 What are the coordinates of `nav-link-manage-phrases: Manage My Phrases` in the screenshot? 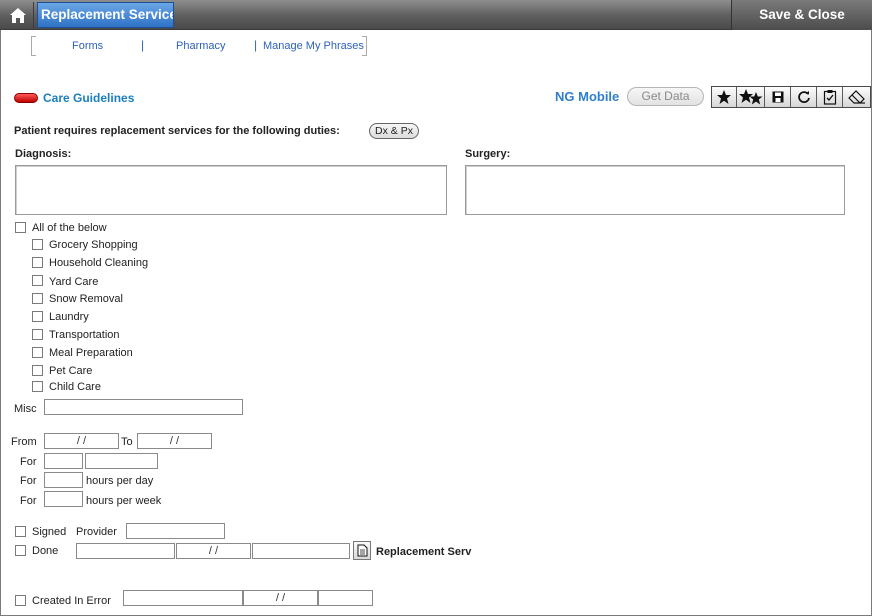 It's located at (313, 46).